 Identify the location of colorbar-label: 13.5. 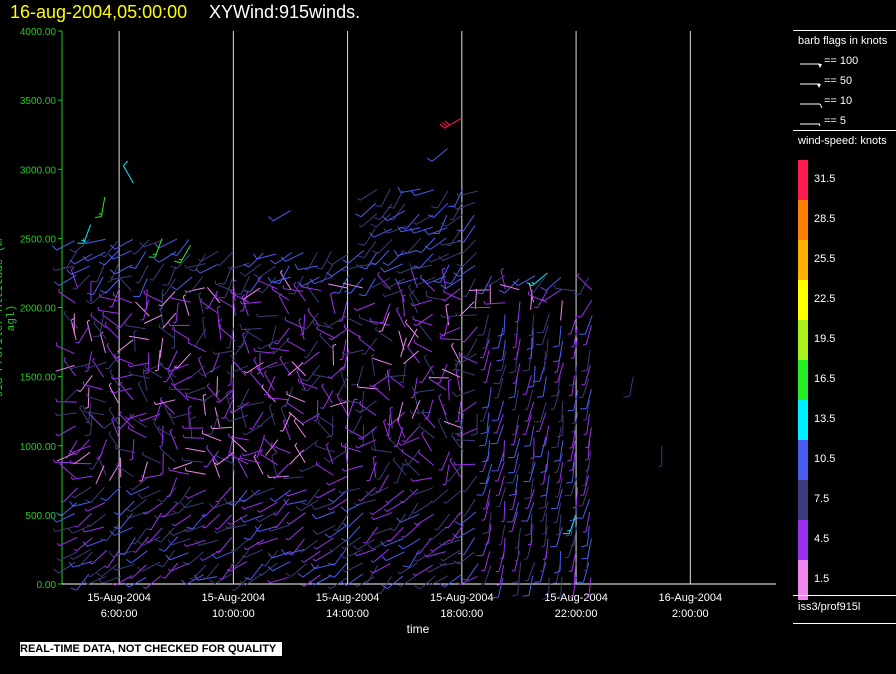
(825, 419).